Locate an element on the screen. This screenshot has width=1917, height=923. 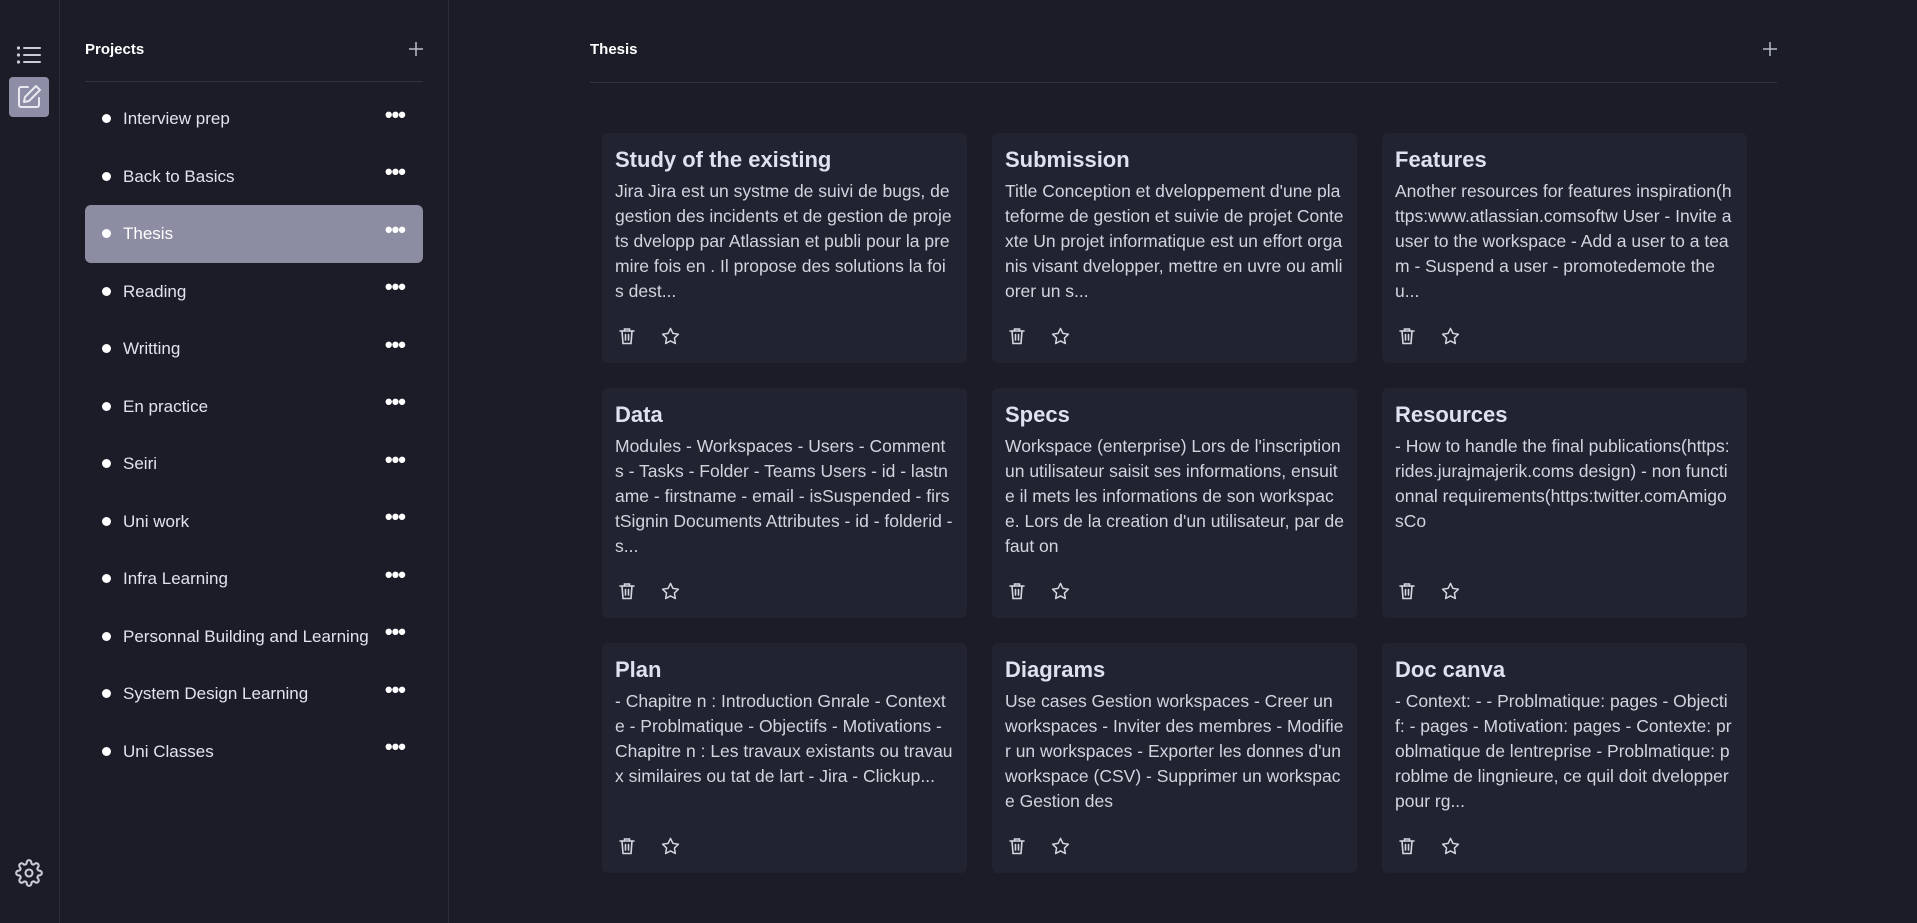
sidebar-item-label: Back to Basics is located at coordinates (179, 176).